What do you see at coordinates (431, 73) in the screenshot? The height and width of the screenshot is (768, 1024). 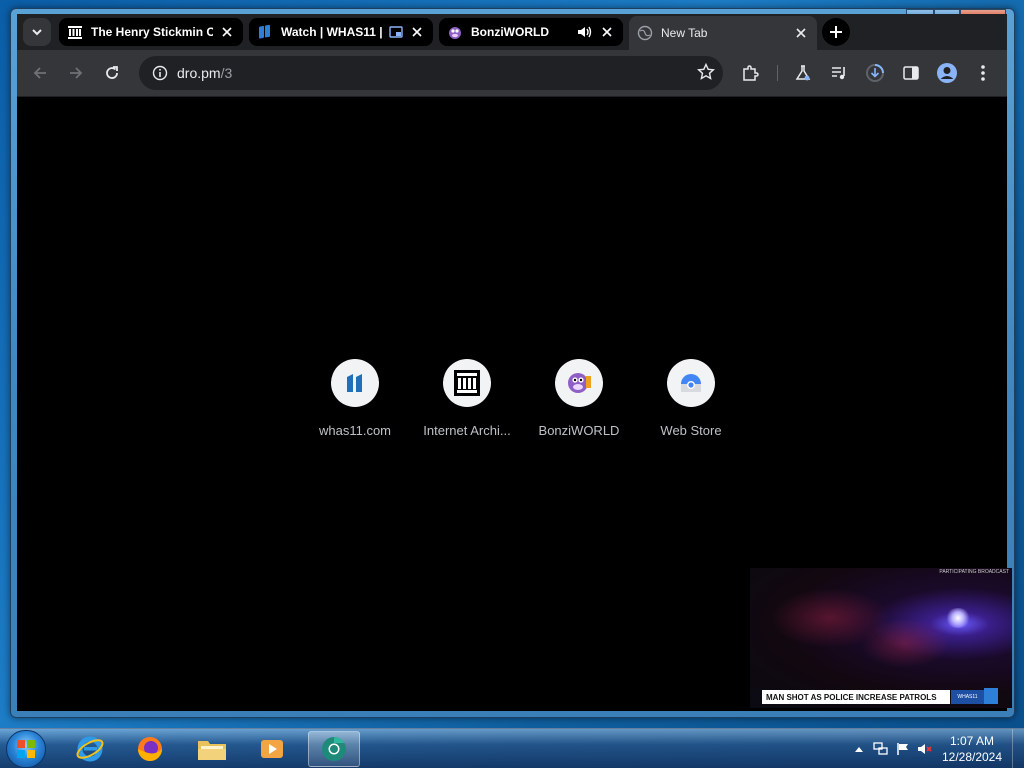 I see `address-bar: dro.pm/3` at bounding box center [431, 73].